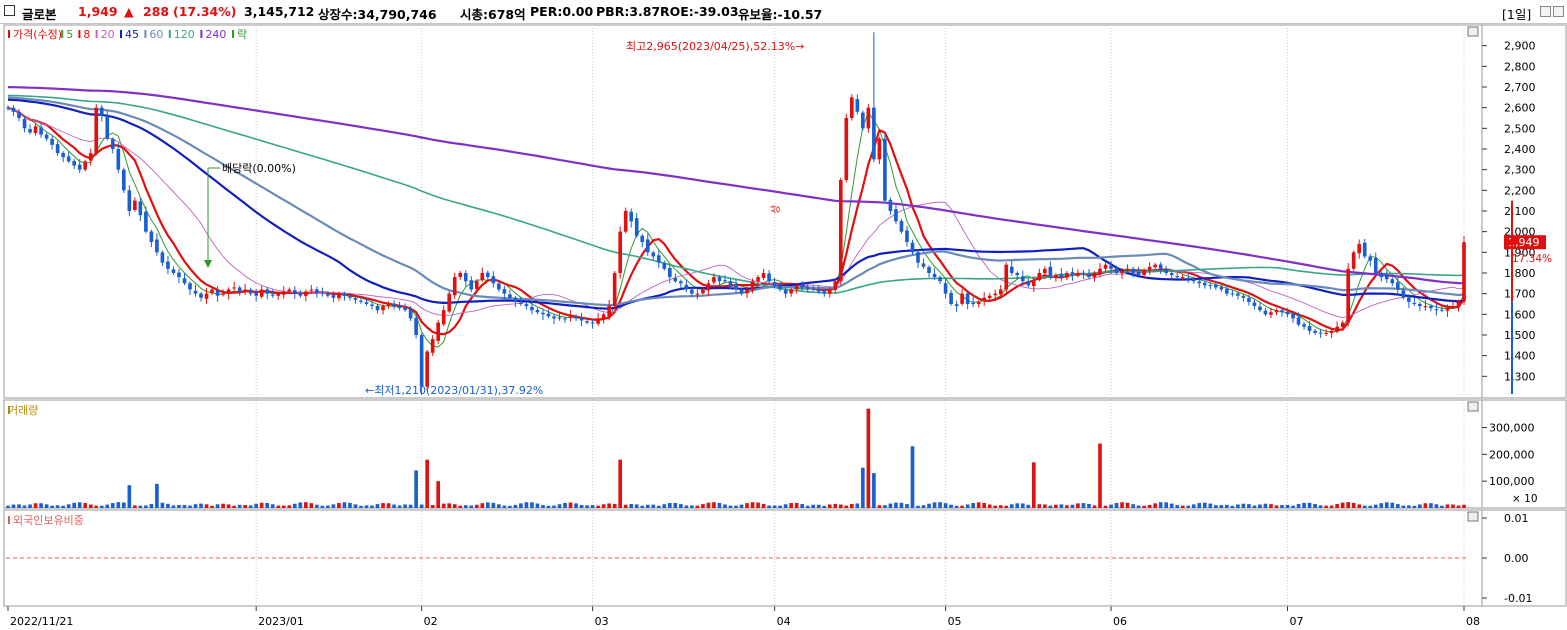 The image size is (1567, 630). What do you see at coordinates (1525, 499) in the screenshot?
I see `volume-unit-label: × 10` at bounding box center [1525, 499].